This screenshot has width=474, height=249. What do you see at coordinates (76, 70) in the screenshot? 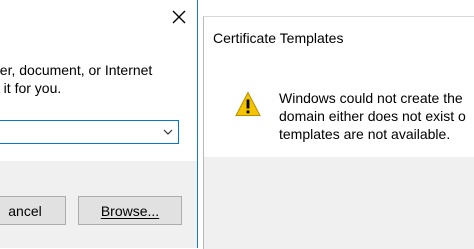
I see `run-description-line: der, document, or Internet` at bounding box center [76, 70].